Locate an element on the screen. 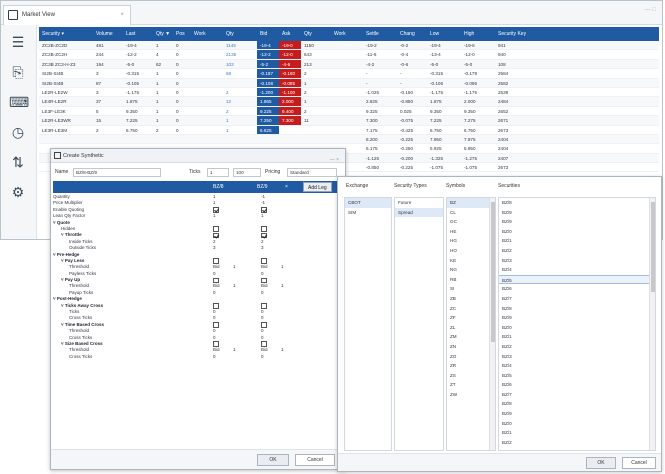 The image size is (665, 474). column-header: Qty is located at coordinates (240, 34).